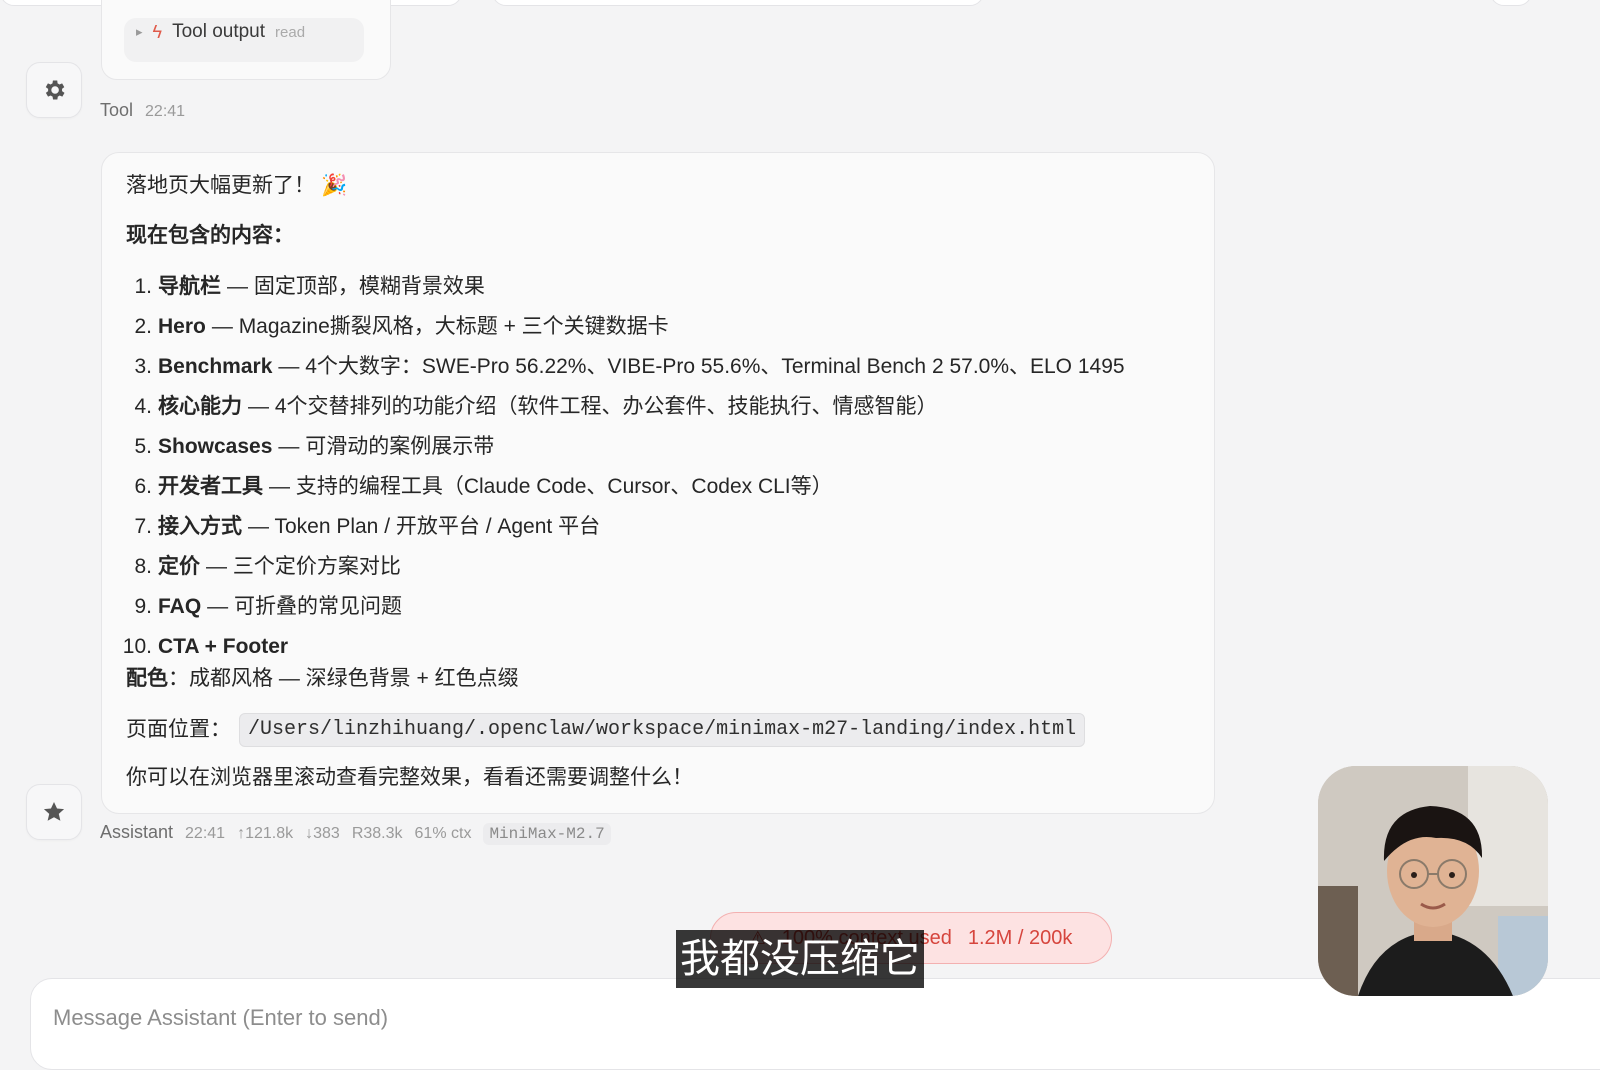 This screenshot has height=1070, width=1600. Describe the element at coordinates (143, 406) in the screenshot. I see `item-number: 4.` at that location.